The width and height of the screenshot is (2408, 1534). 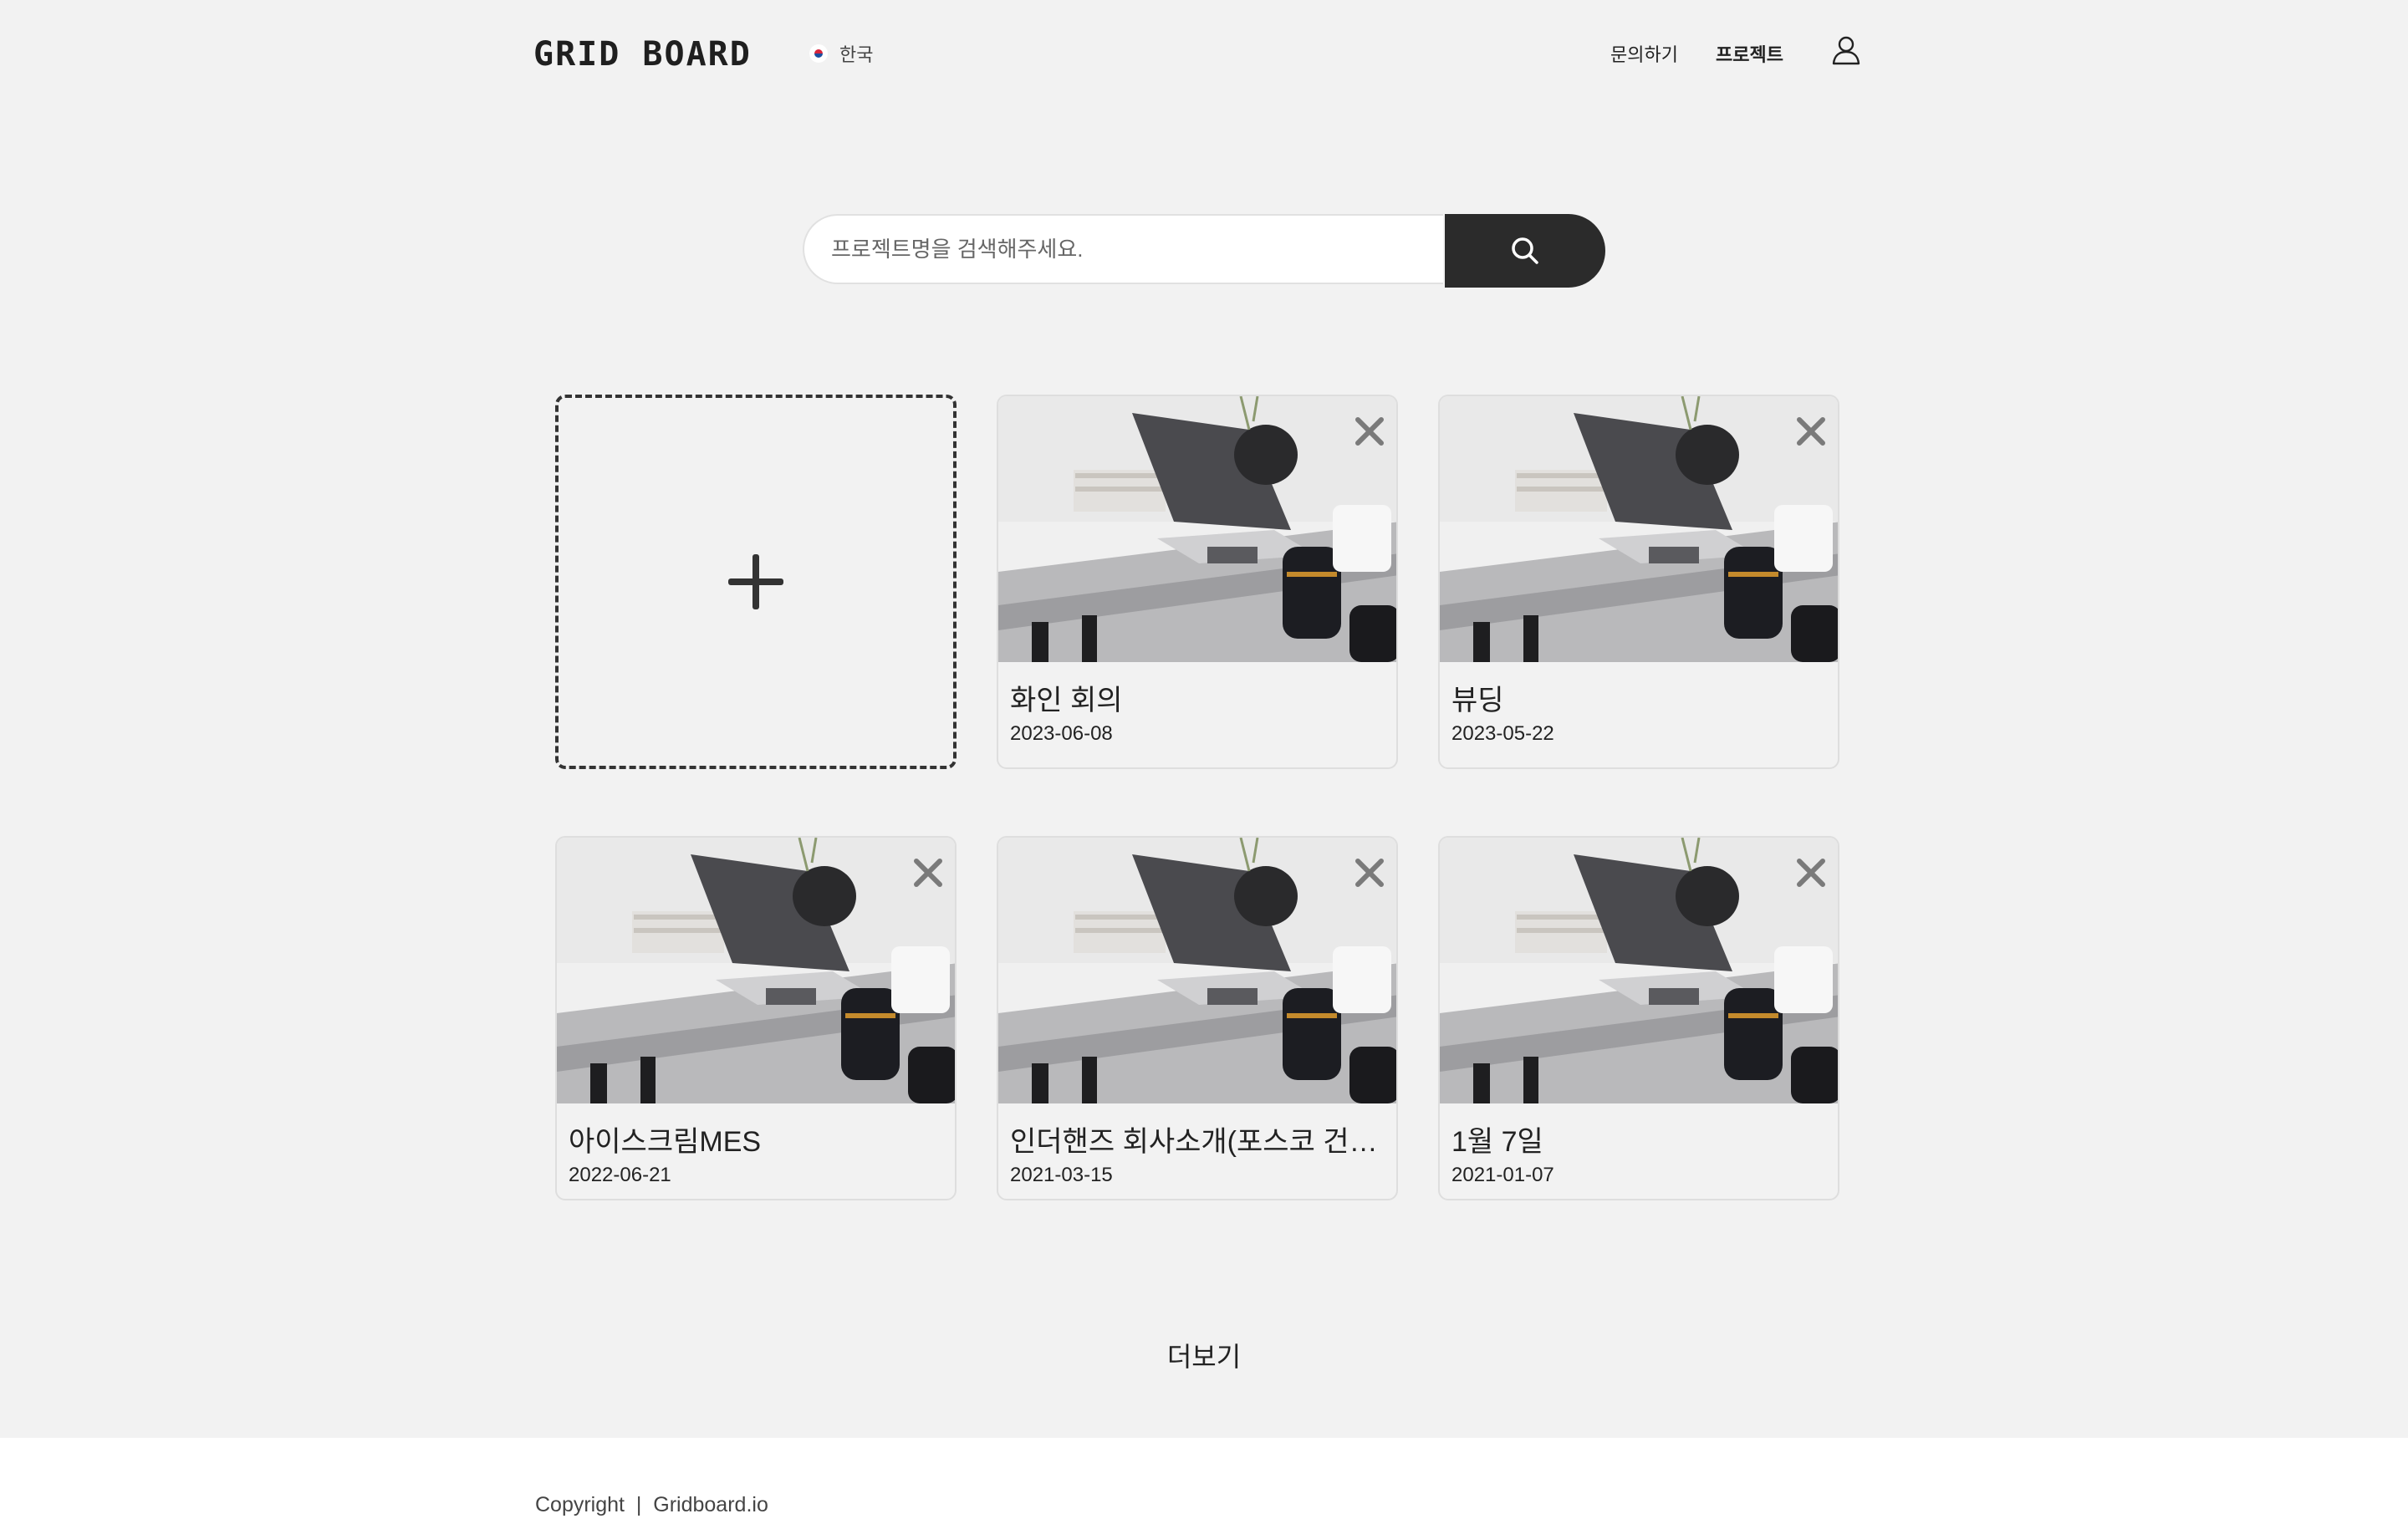 I want to click on search-bar, so click(x=1204, y=251).